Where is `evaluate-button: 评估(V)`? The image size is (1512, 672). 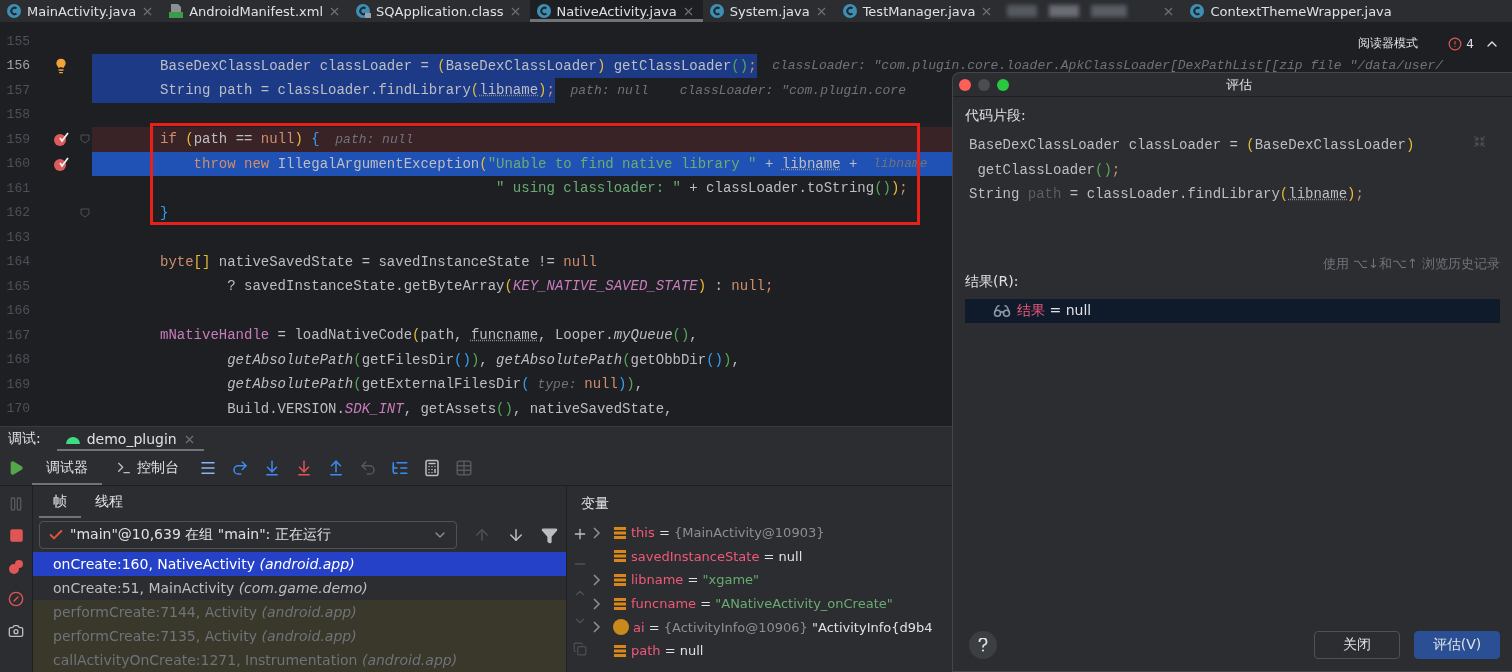
evaluate-button: 评估(V) is located at coordinates (1457, 645).